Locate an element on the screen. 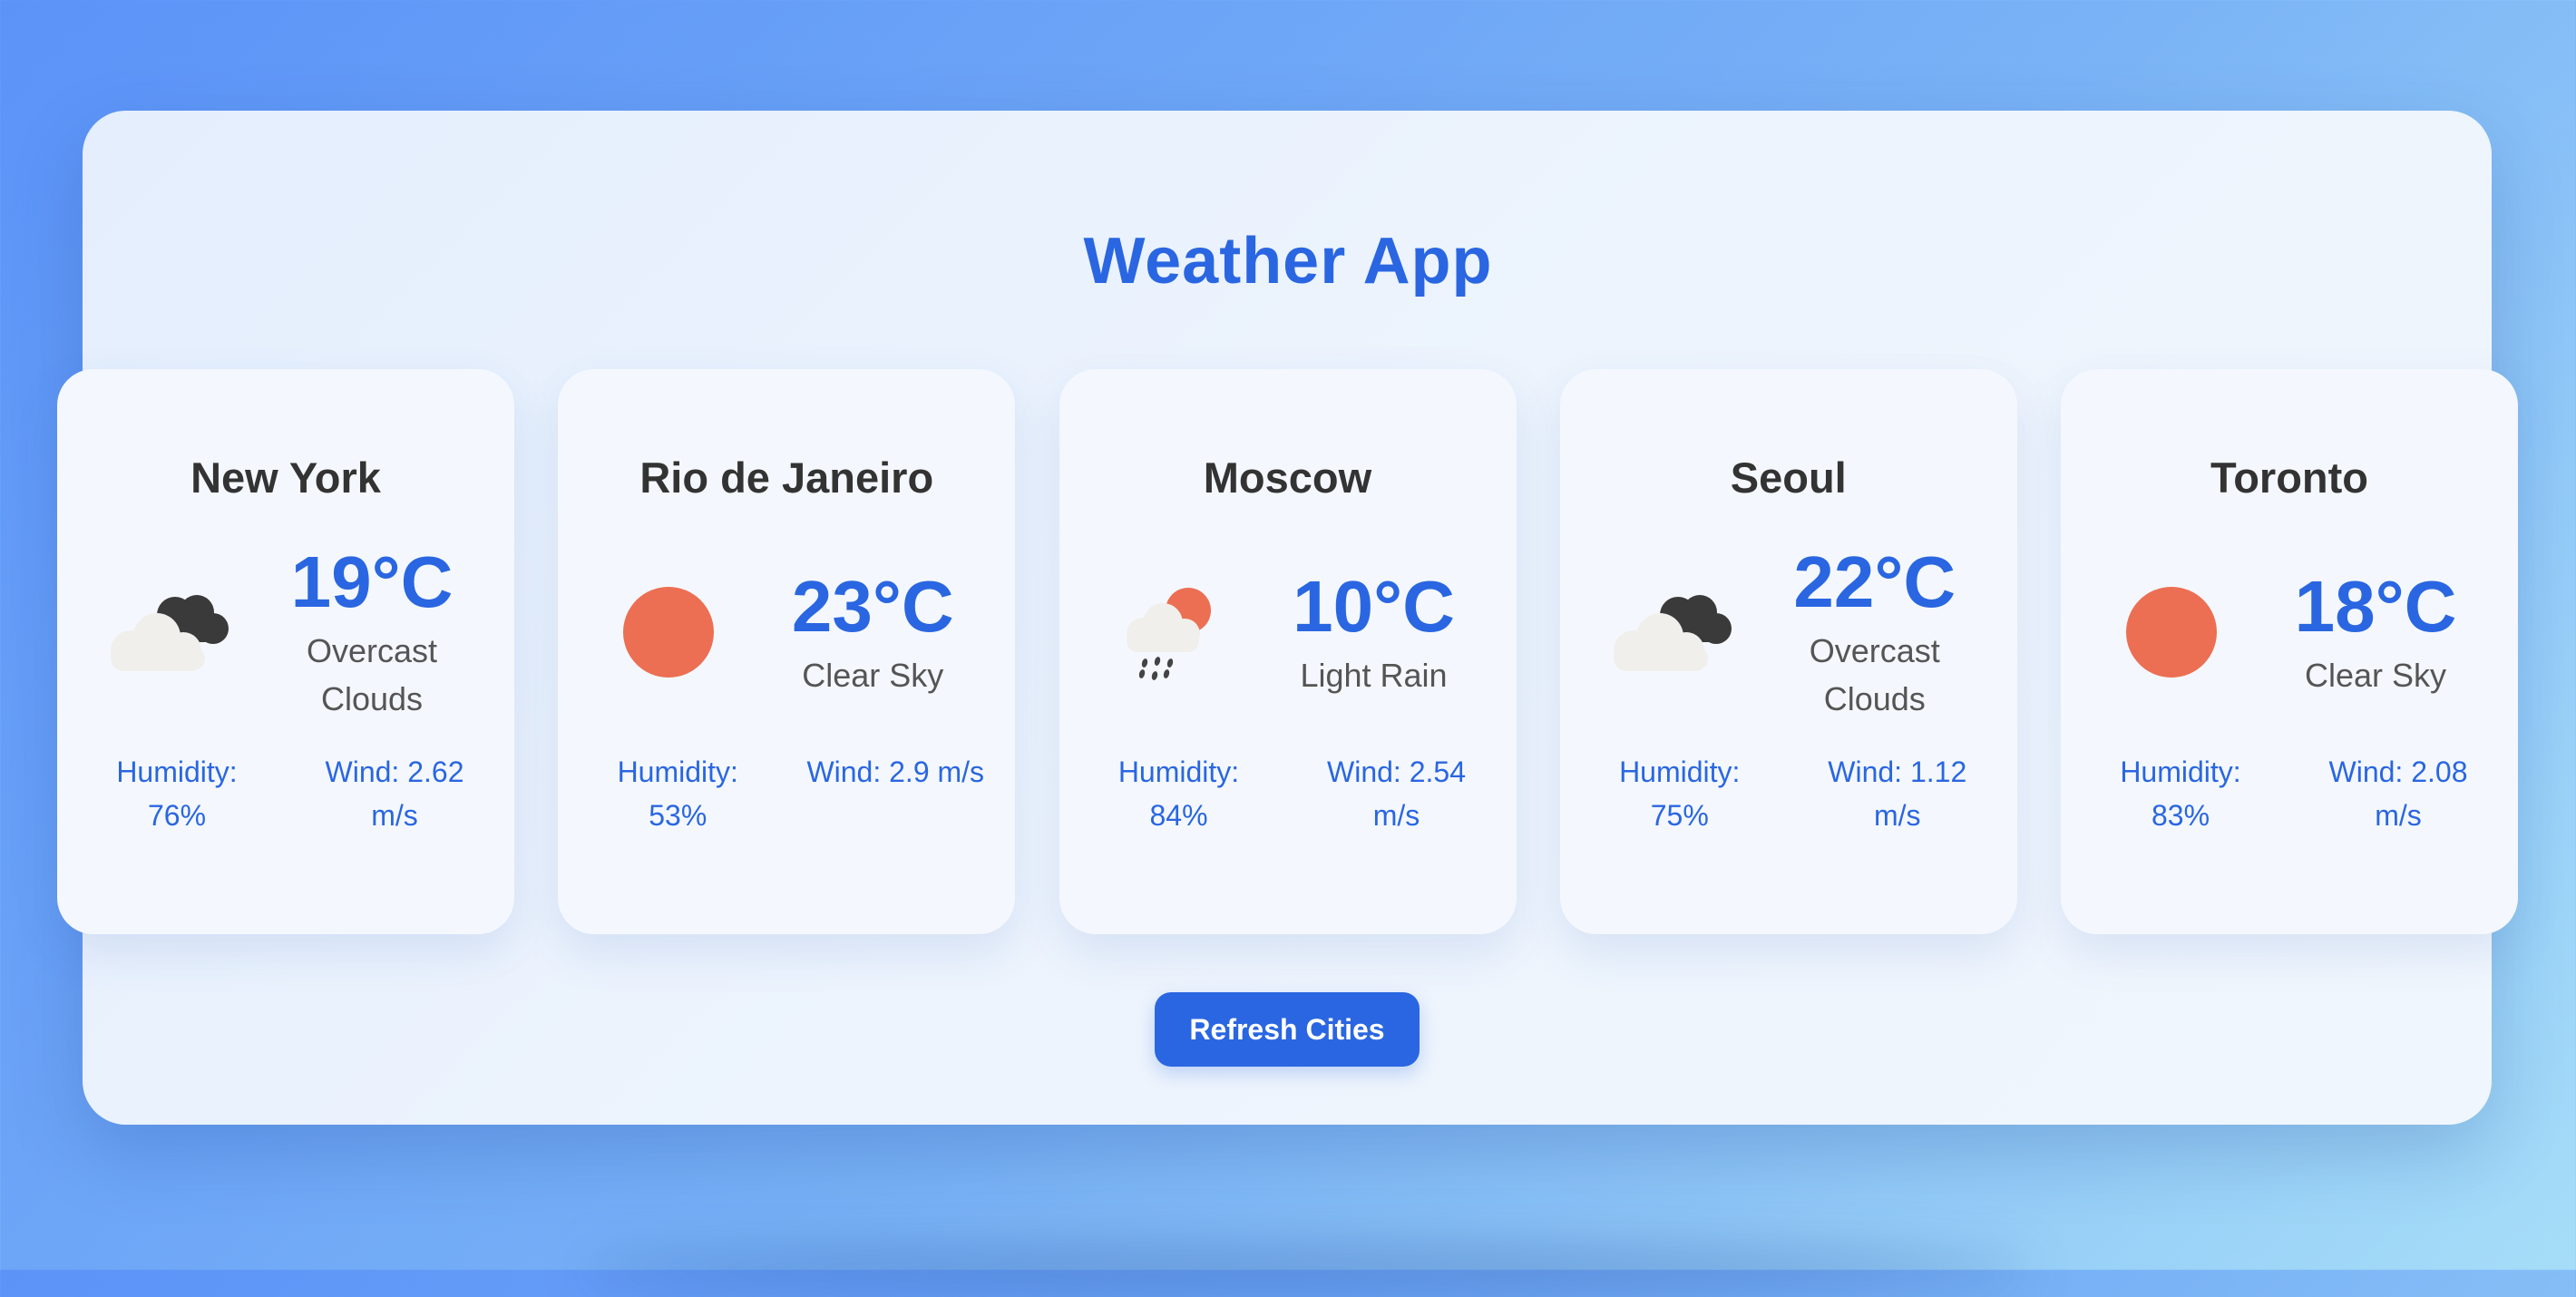 The width and height of the screenshot is (2576, 1297). light-rain-icon is located at coordinates (1170, 632).